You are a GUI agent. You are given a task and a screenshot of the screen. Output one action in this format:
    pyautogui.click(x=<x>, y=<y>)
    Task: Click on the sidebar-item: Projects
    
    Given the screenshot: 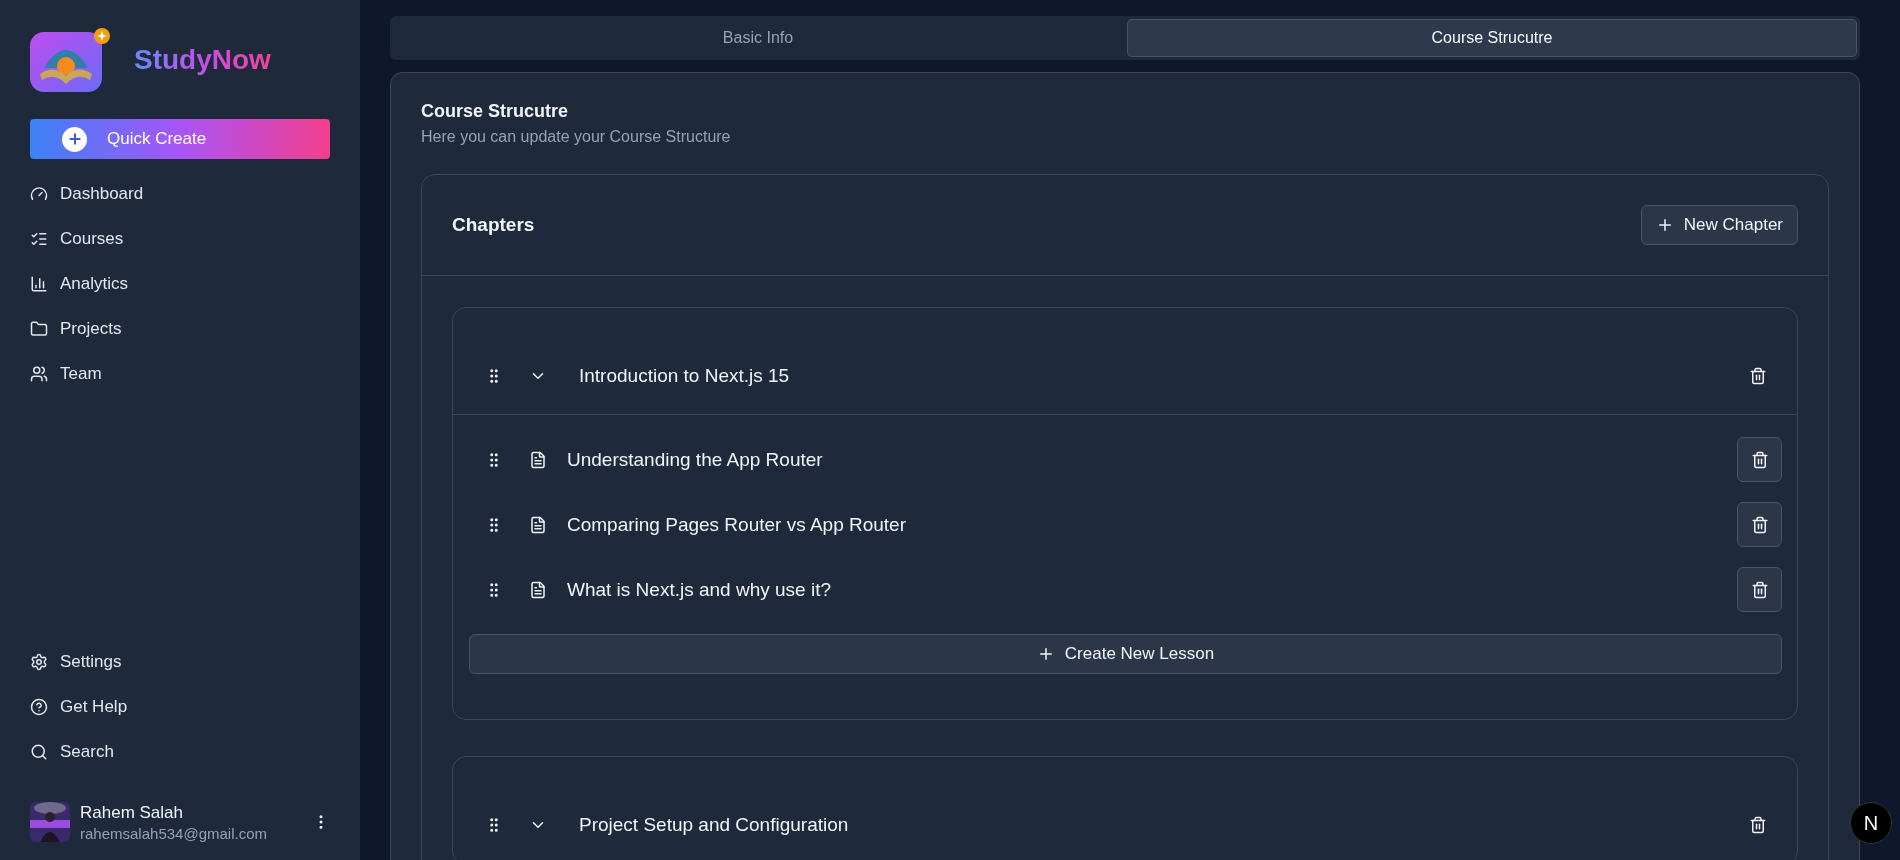 What is the action you would take?
    pyautogui.click(x=180, y=328)
    